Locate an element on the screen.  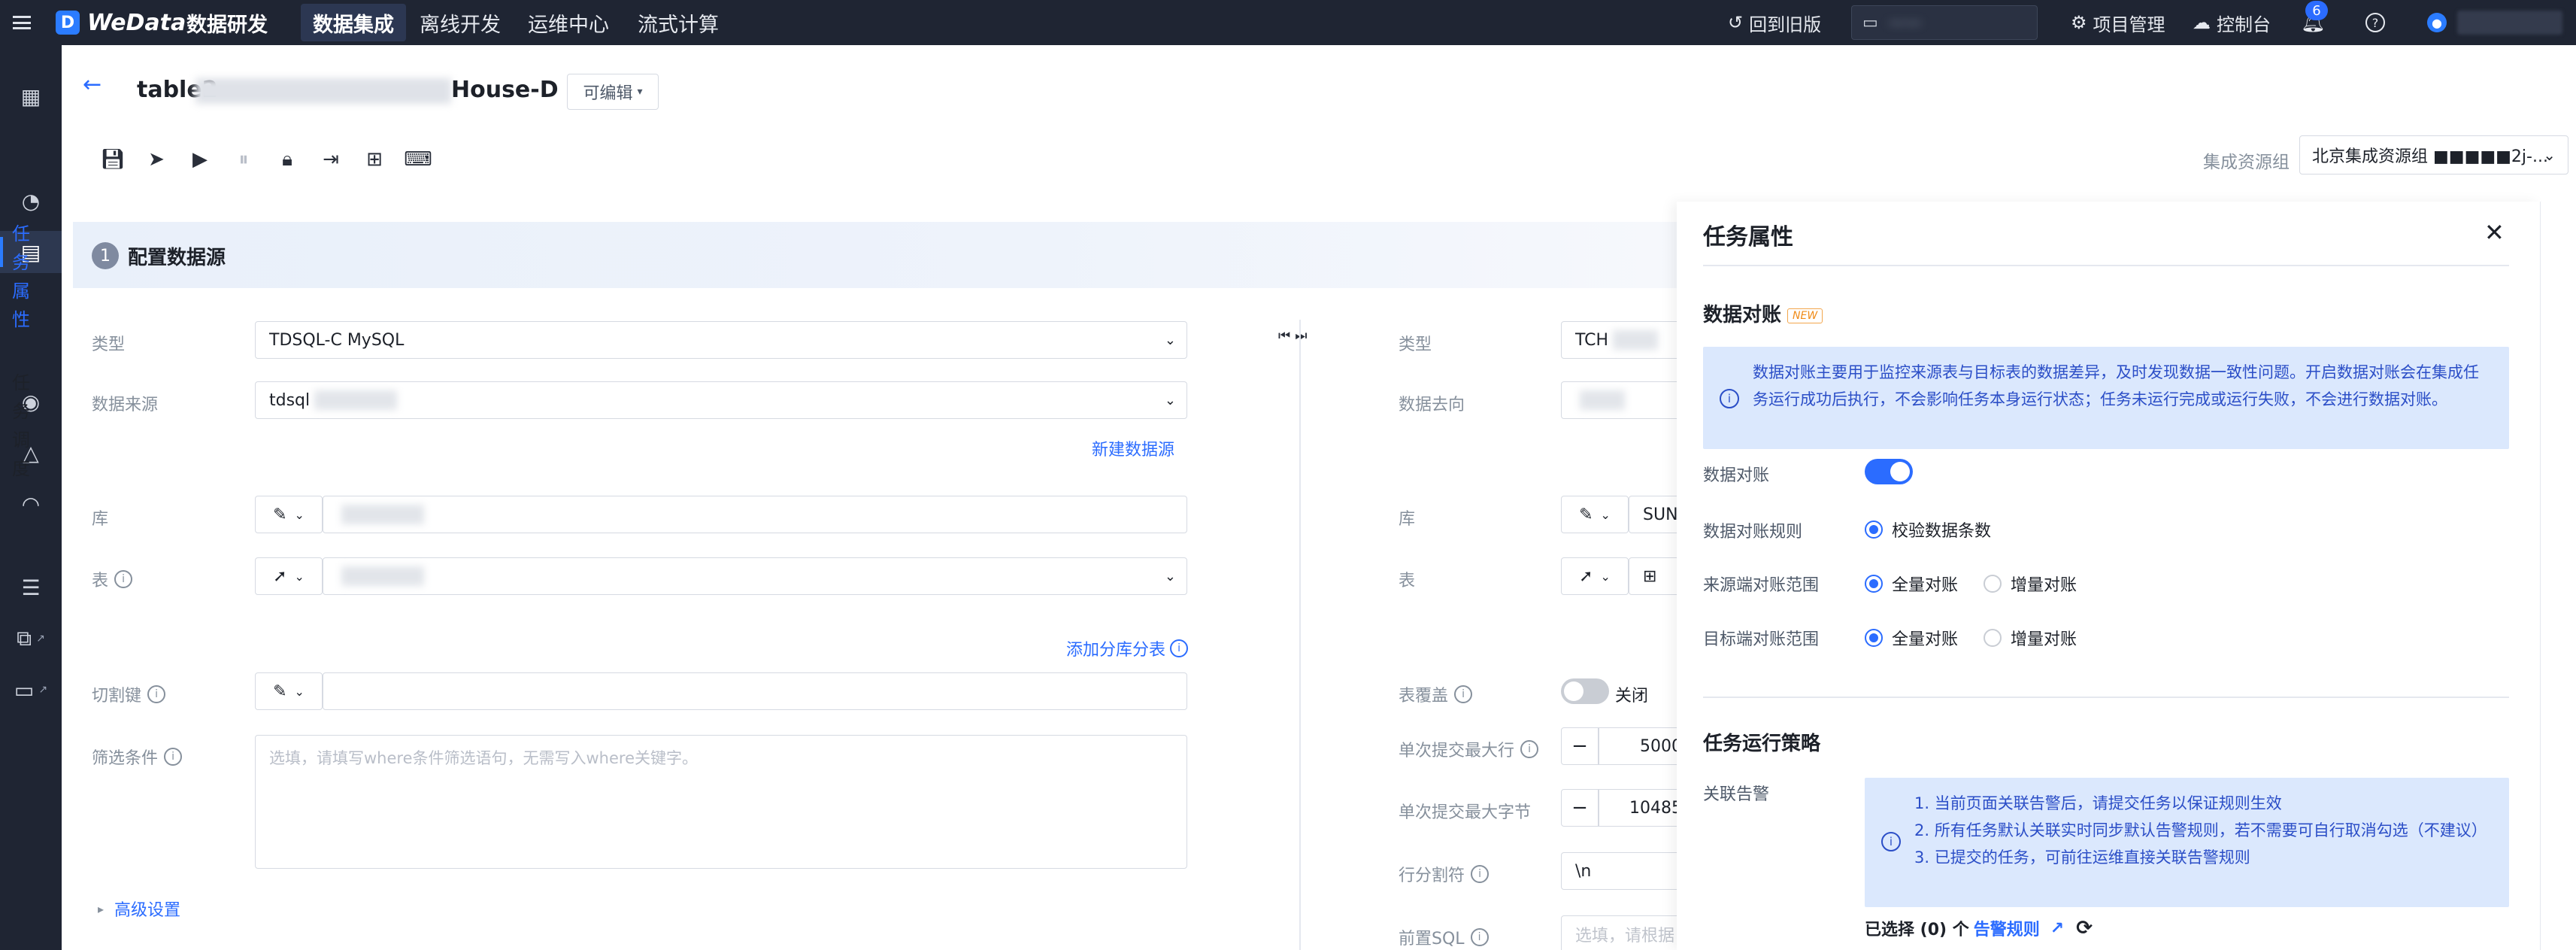
folder-external-icon: ▭ ↗ is located at coordinates (31, 690).